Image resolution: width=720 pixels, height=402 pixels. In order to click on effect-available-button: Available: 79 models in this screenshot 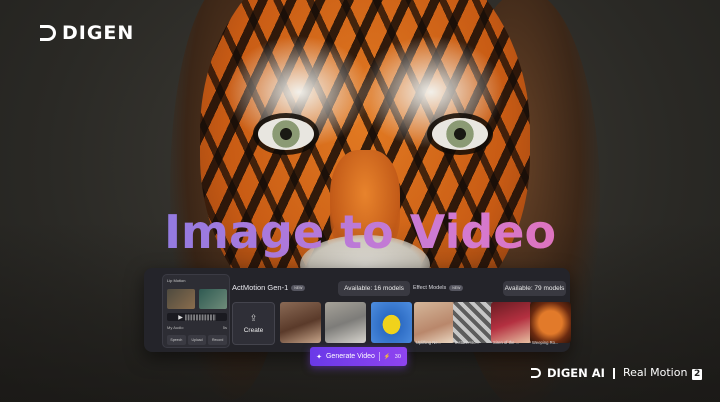, I will do `click(534, 288)`.